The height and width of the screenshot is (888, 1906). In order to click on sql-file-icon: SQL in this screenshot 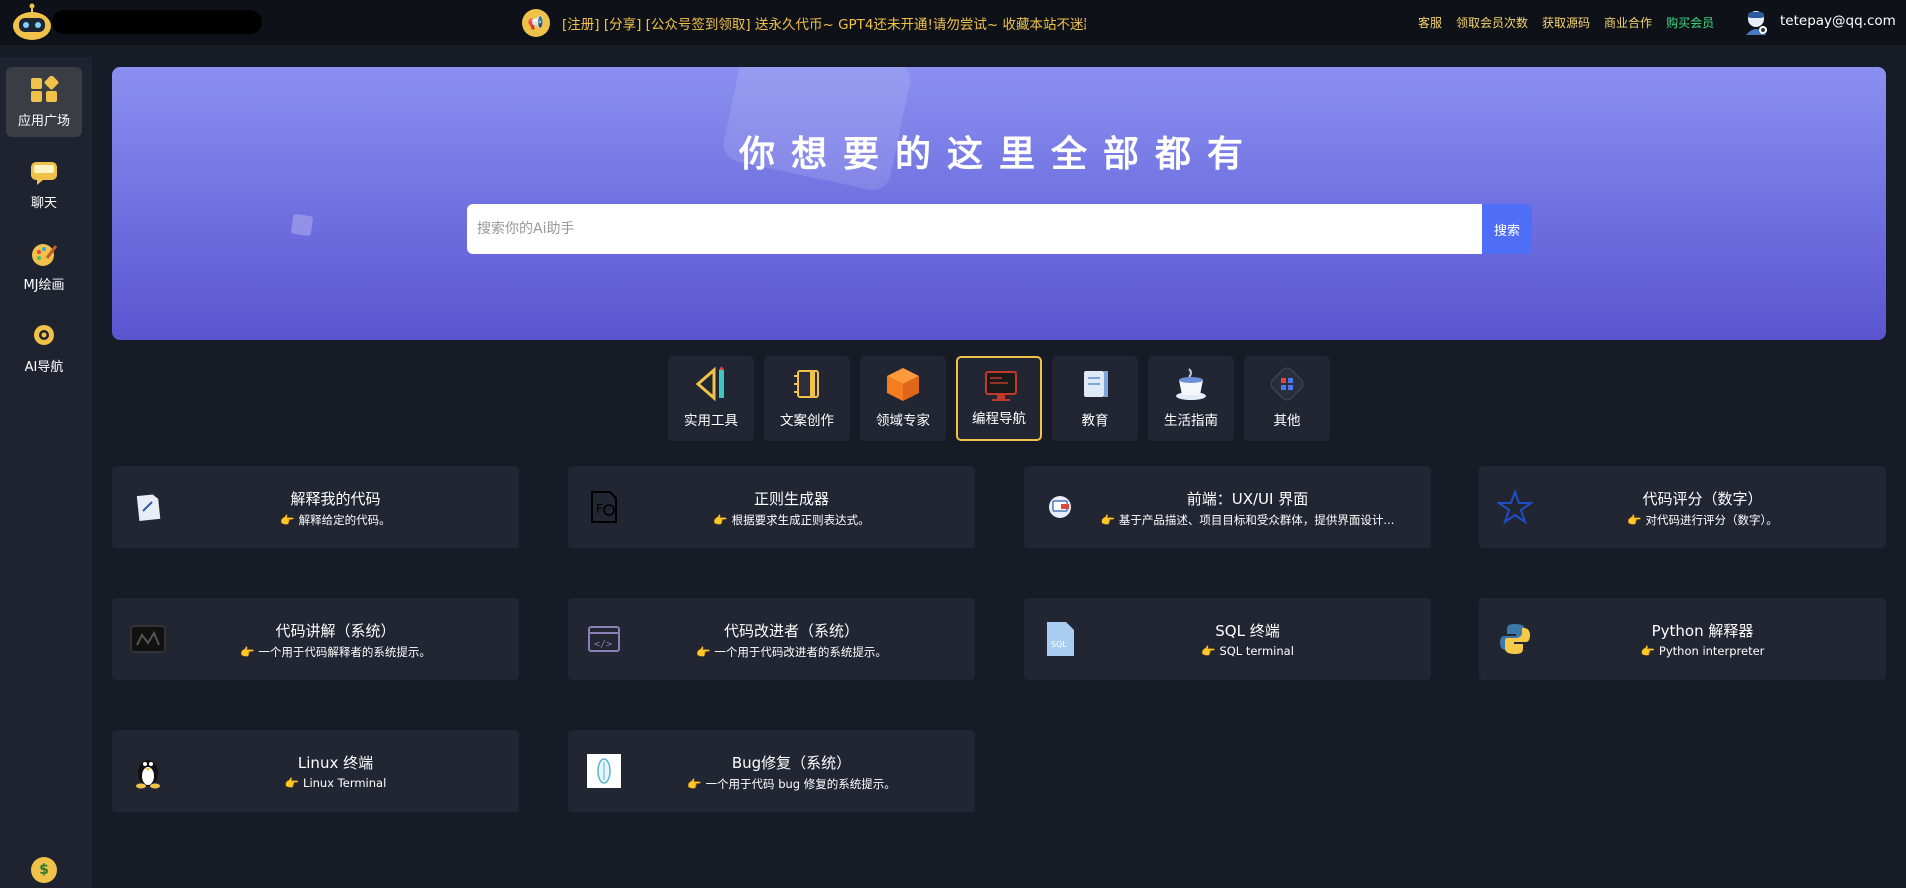, I will do `click(1060, 639)`.